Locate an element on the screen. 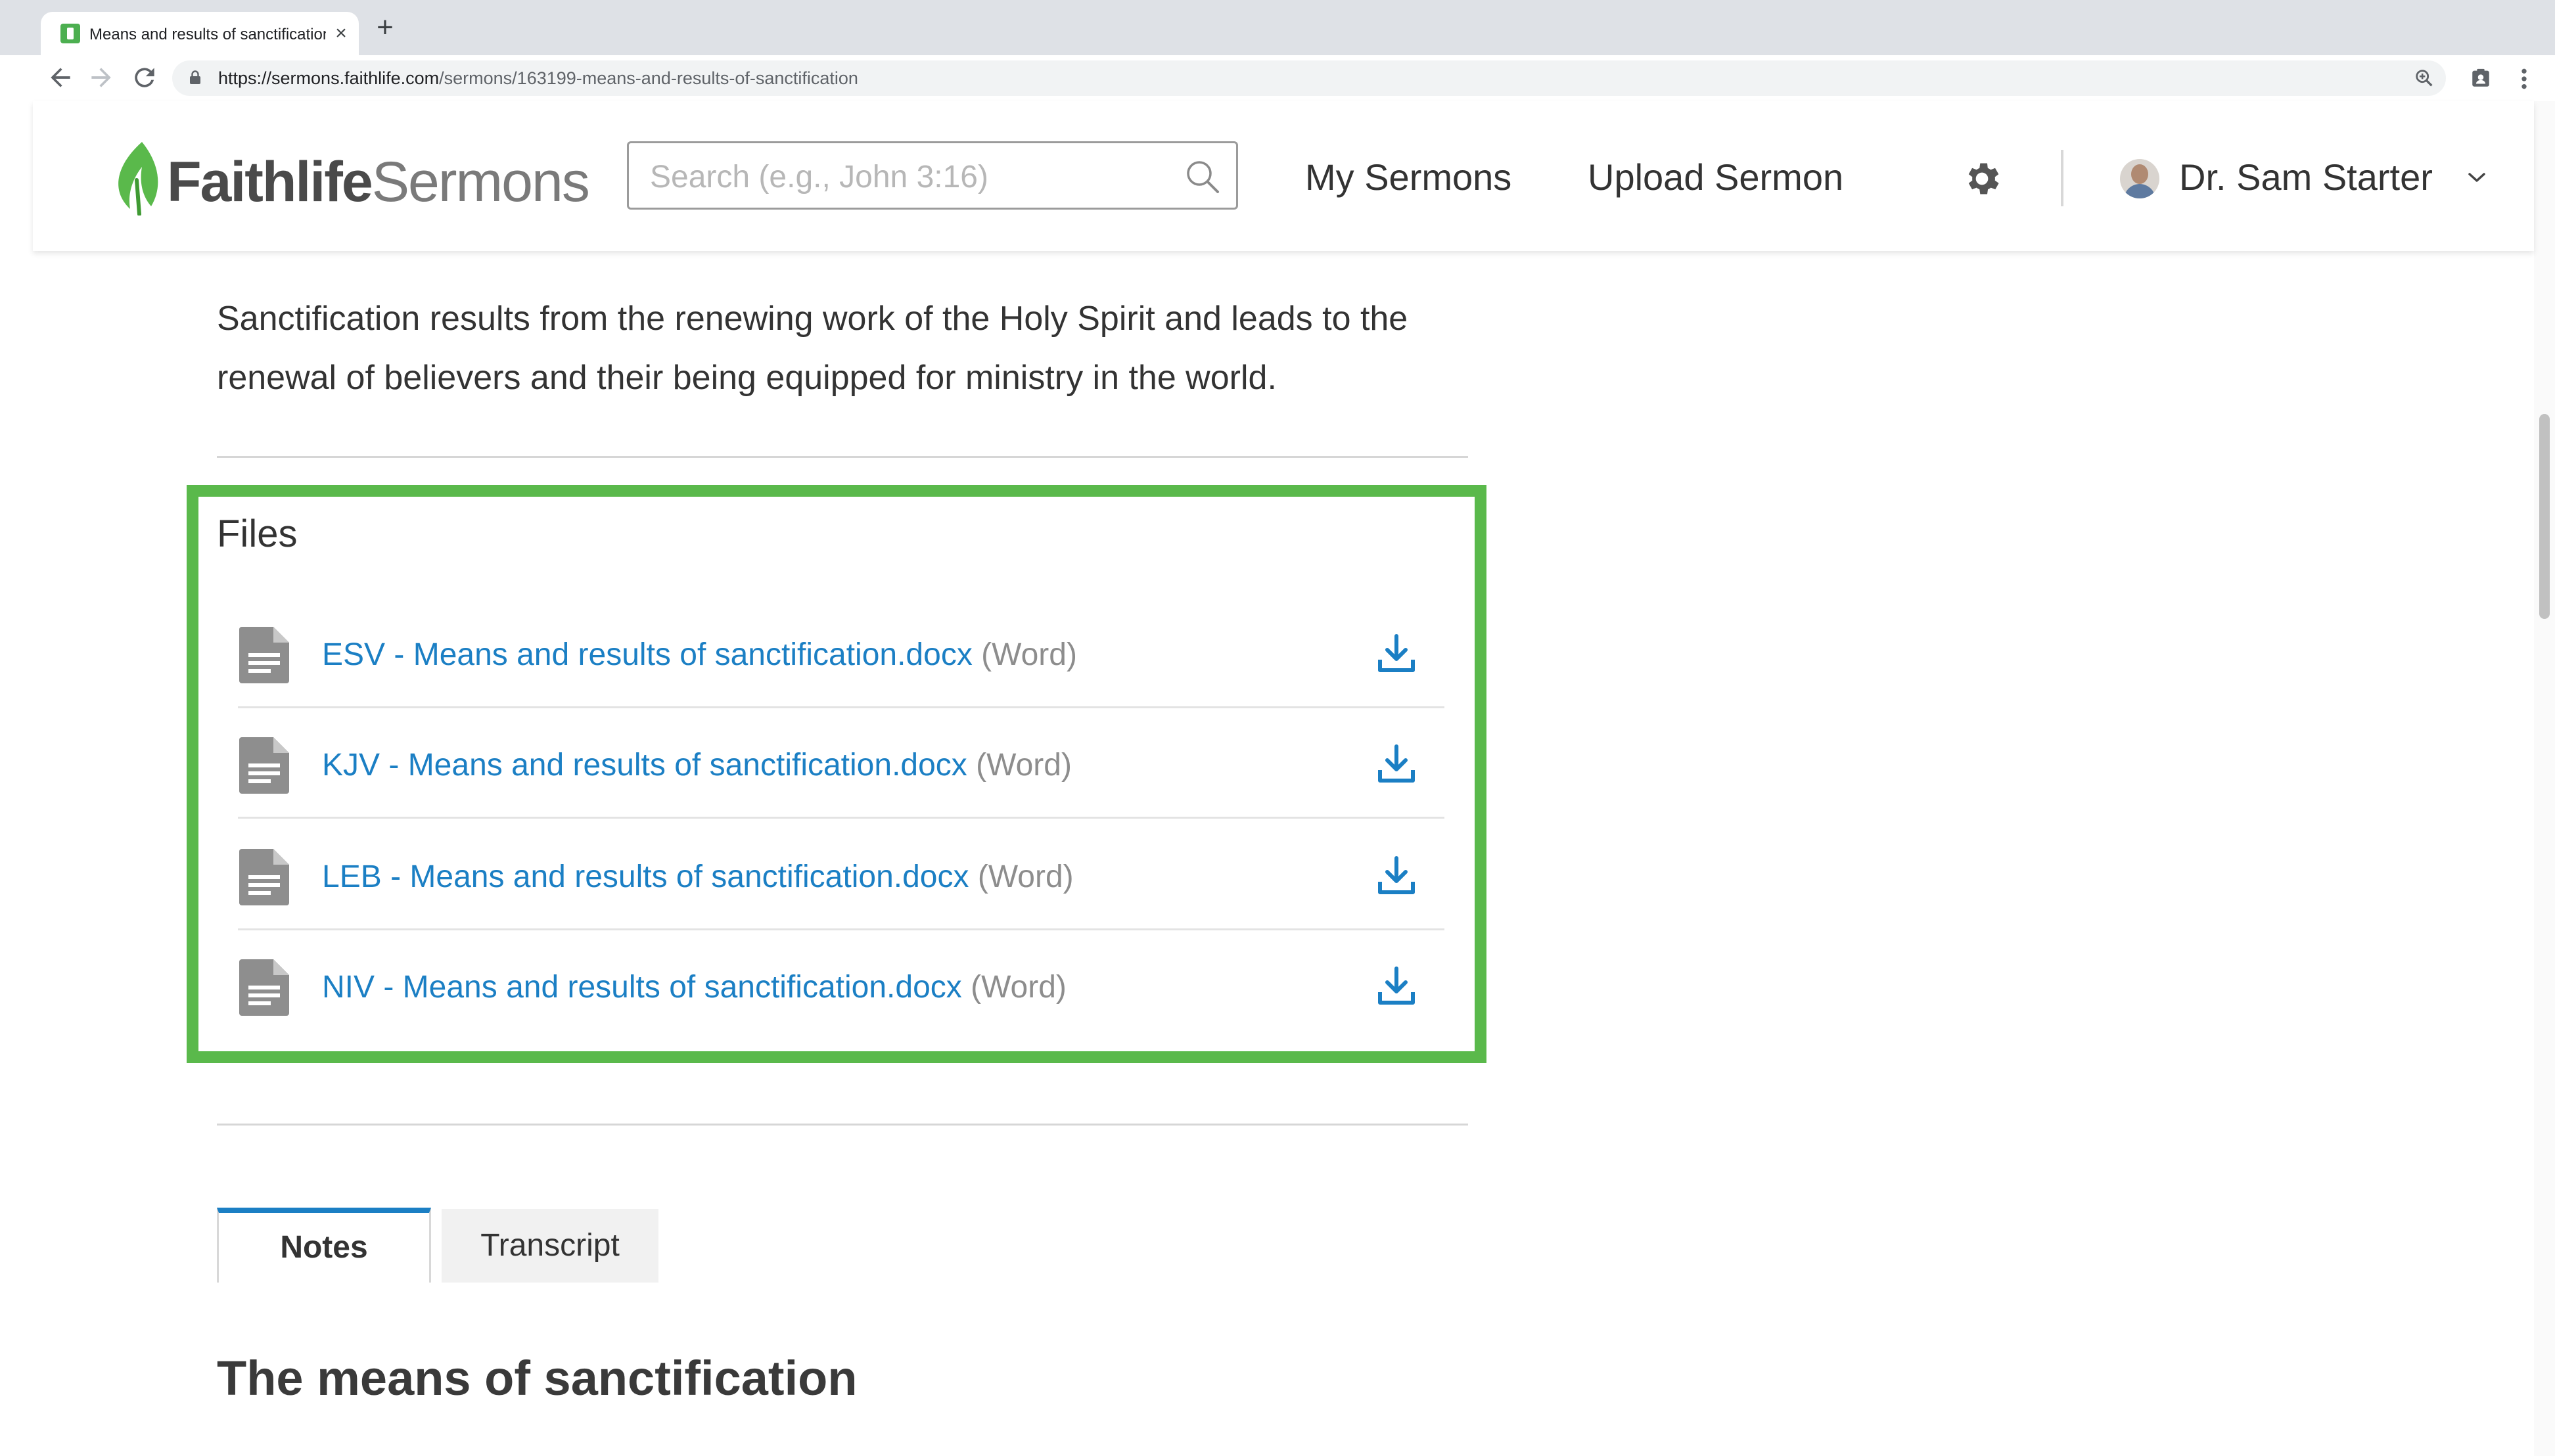 Image resolution: width=2555 pixels, height=1456 pixels. browser-tabstrip: Means and results of sanctification × + is located at coordinates (1278, 27).